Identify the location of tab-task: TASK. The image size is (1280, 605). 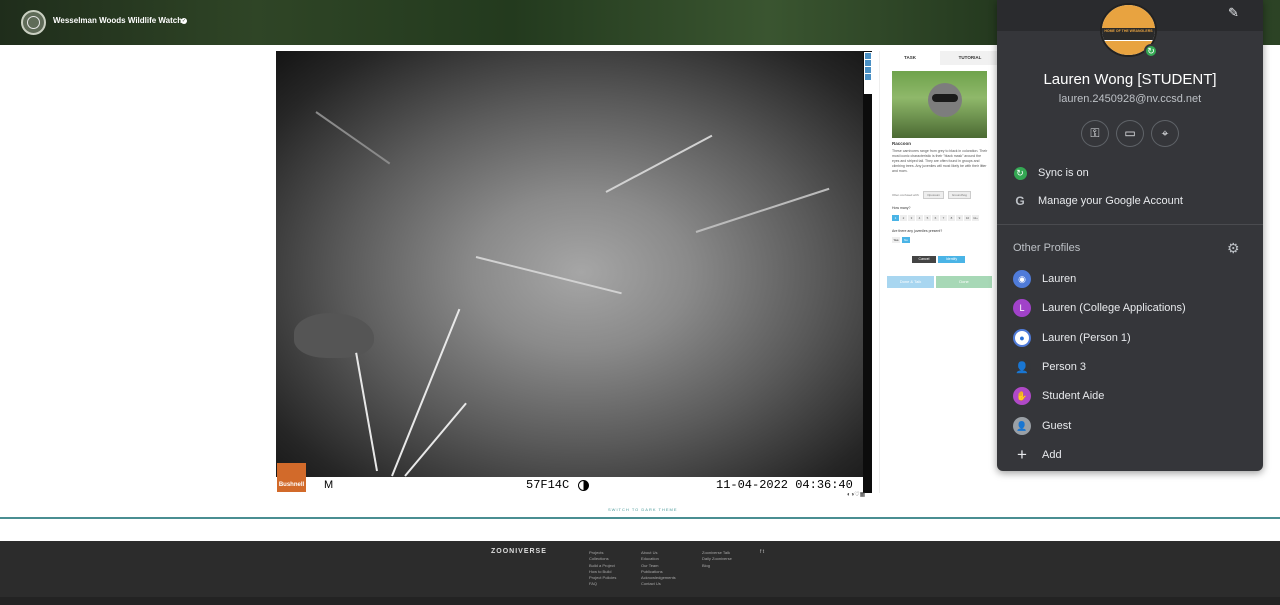
(910, 58).